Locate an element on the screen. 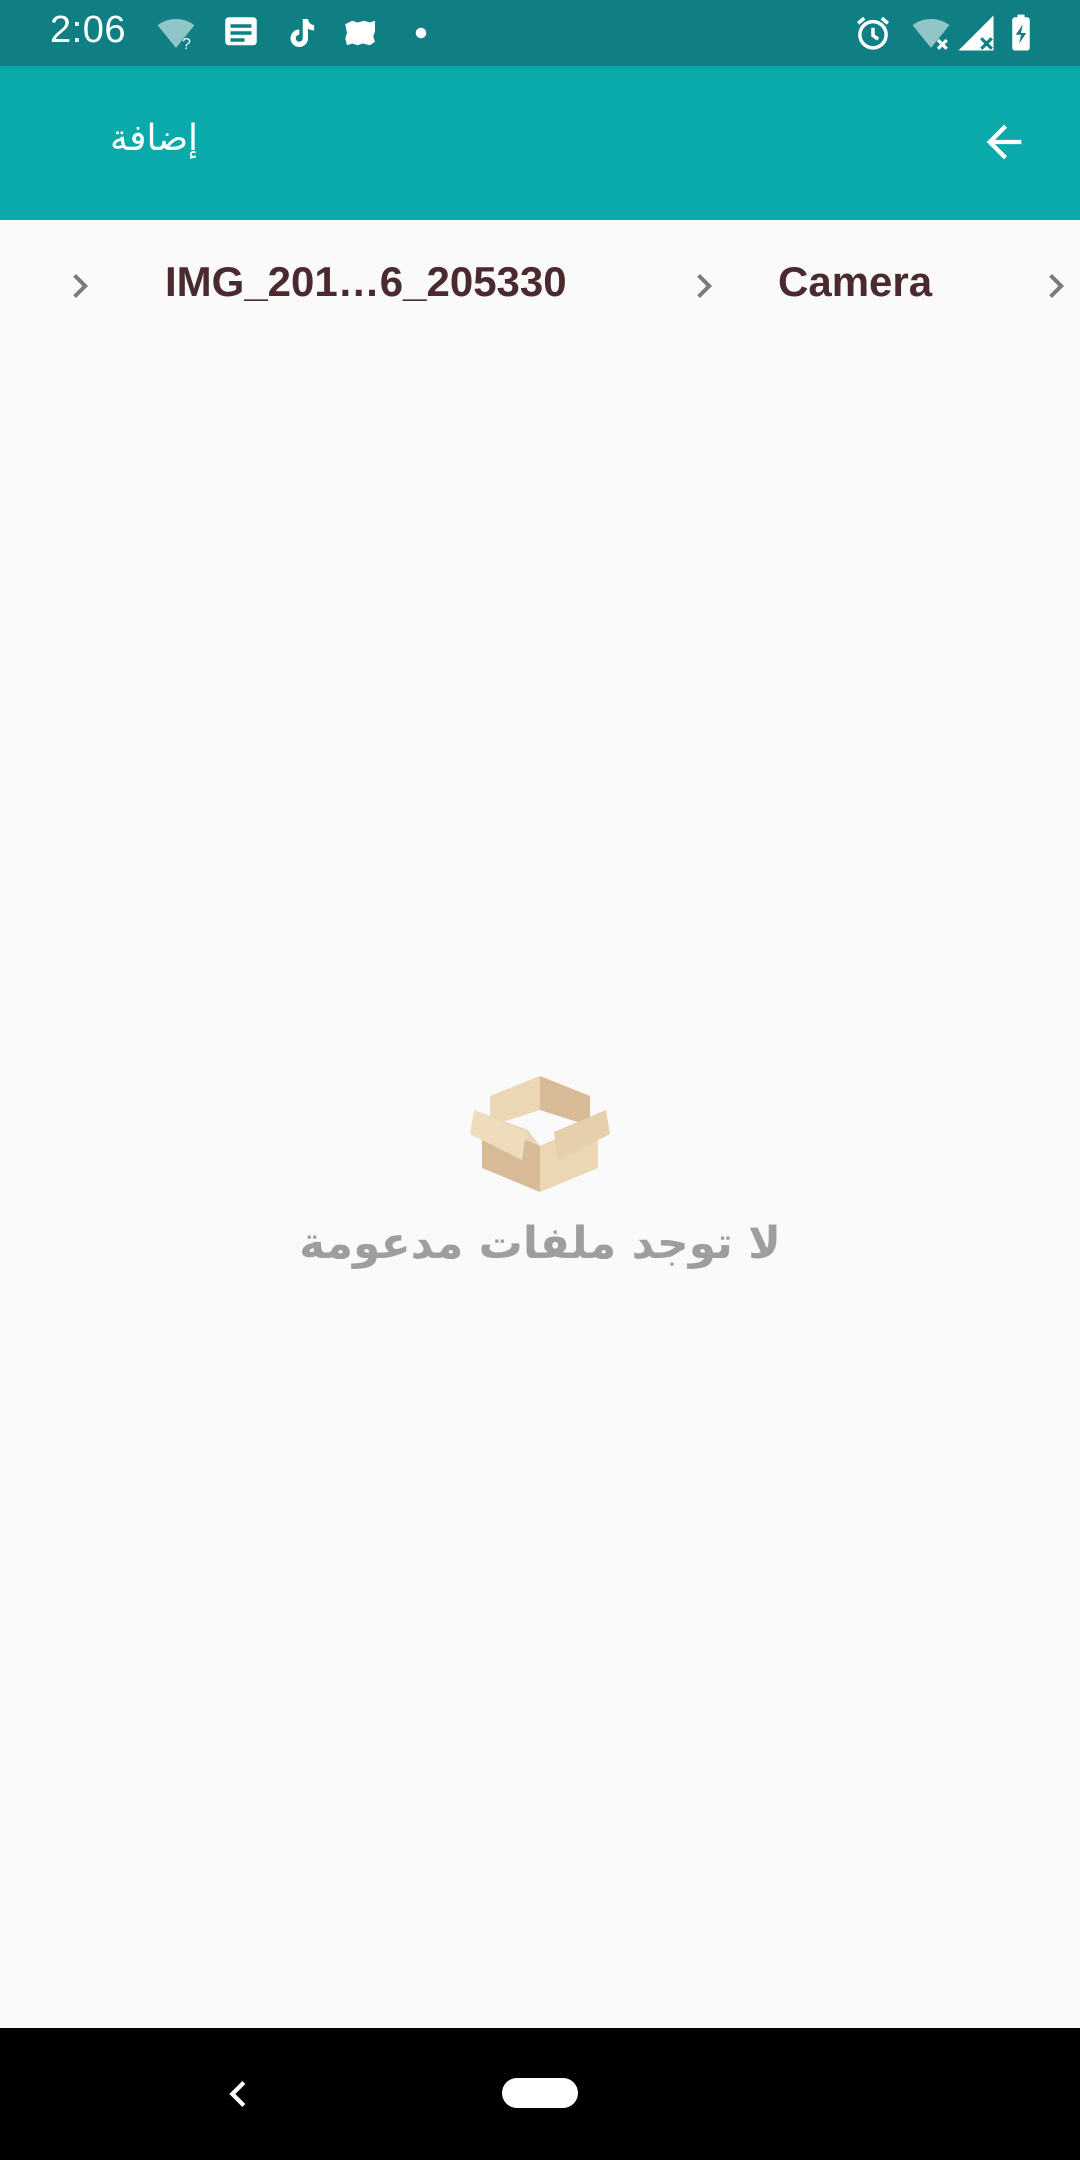 This screenshot has width=1080, height=2160. page-title: إضافة is located at coordinates (154, 138).